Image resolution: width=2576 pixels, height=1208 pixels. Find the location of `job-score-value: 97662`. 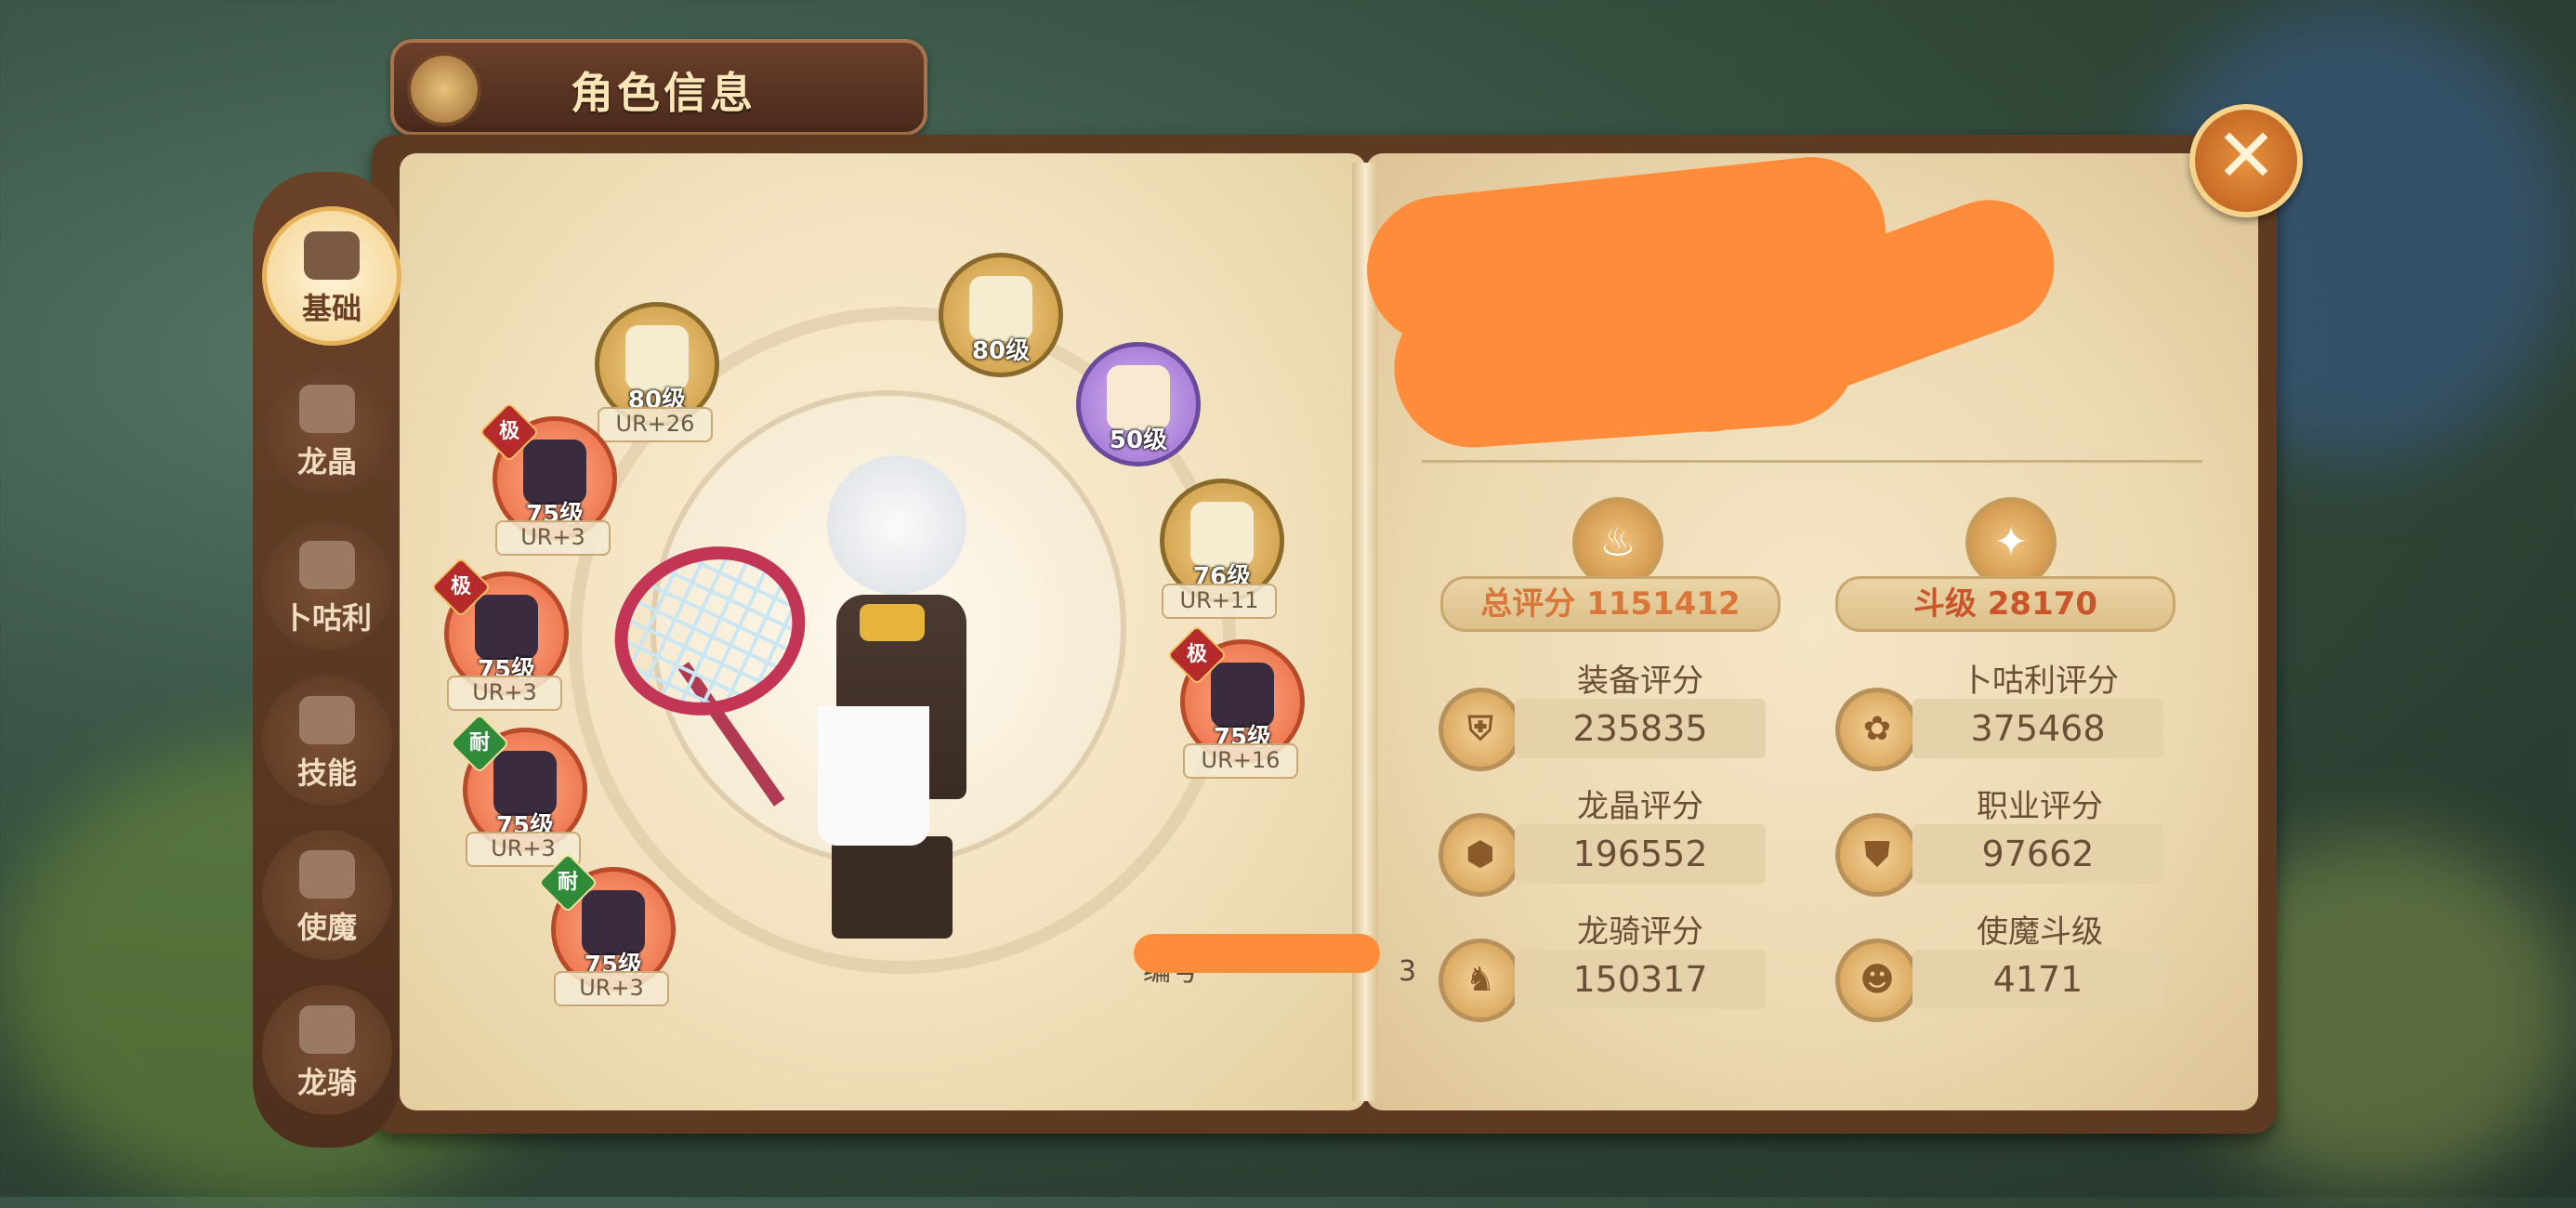

job-score-value: 97662 is located at coordinates (2037, 854).